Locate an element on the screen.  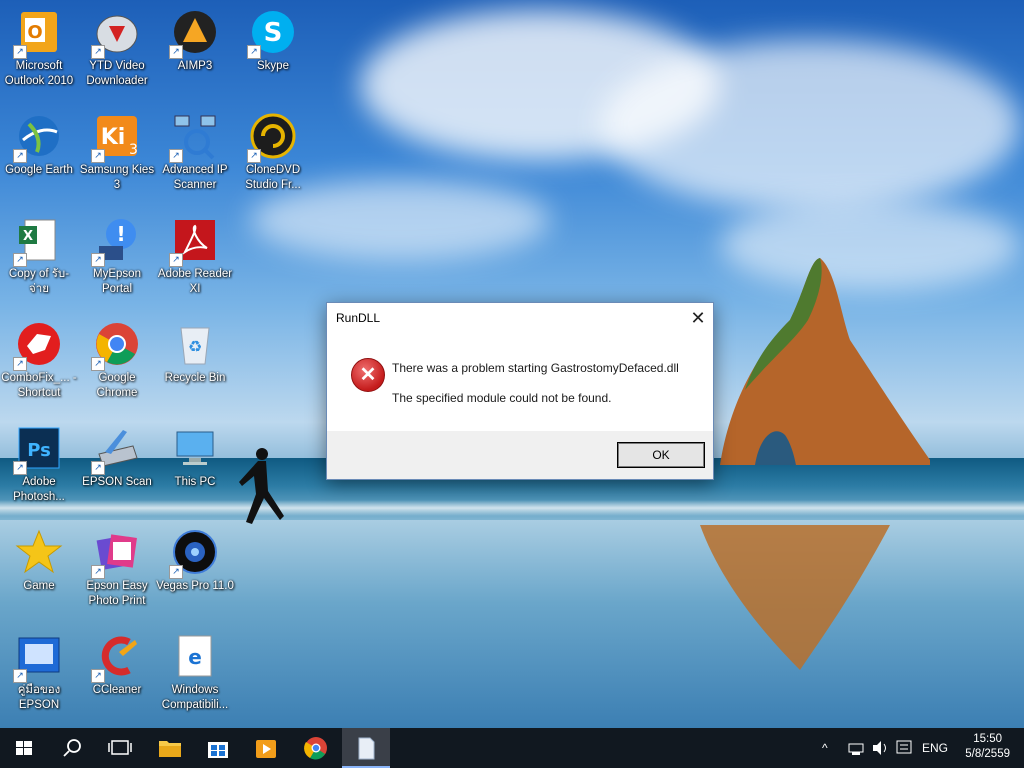
desktop-icon-adobe-reader: ↗ Adobe Reader XI is located at coordinates (195, 256).